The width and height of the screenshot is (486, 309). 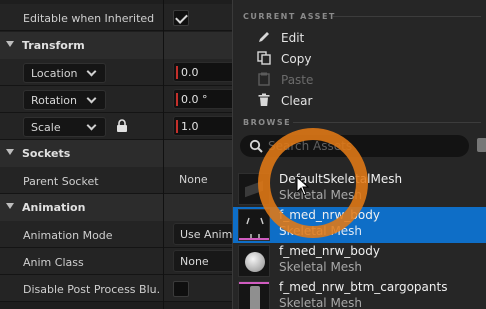 I want to click on current-asset-heading: CURRENT ASSET, so click(x=289, y=16).